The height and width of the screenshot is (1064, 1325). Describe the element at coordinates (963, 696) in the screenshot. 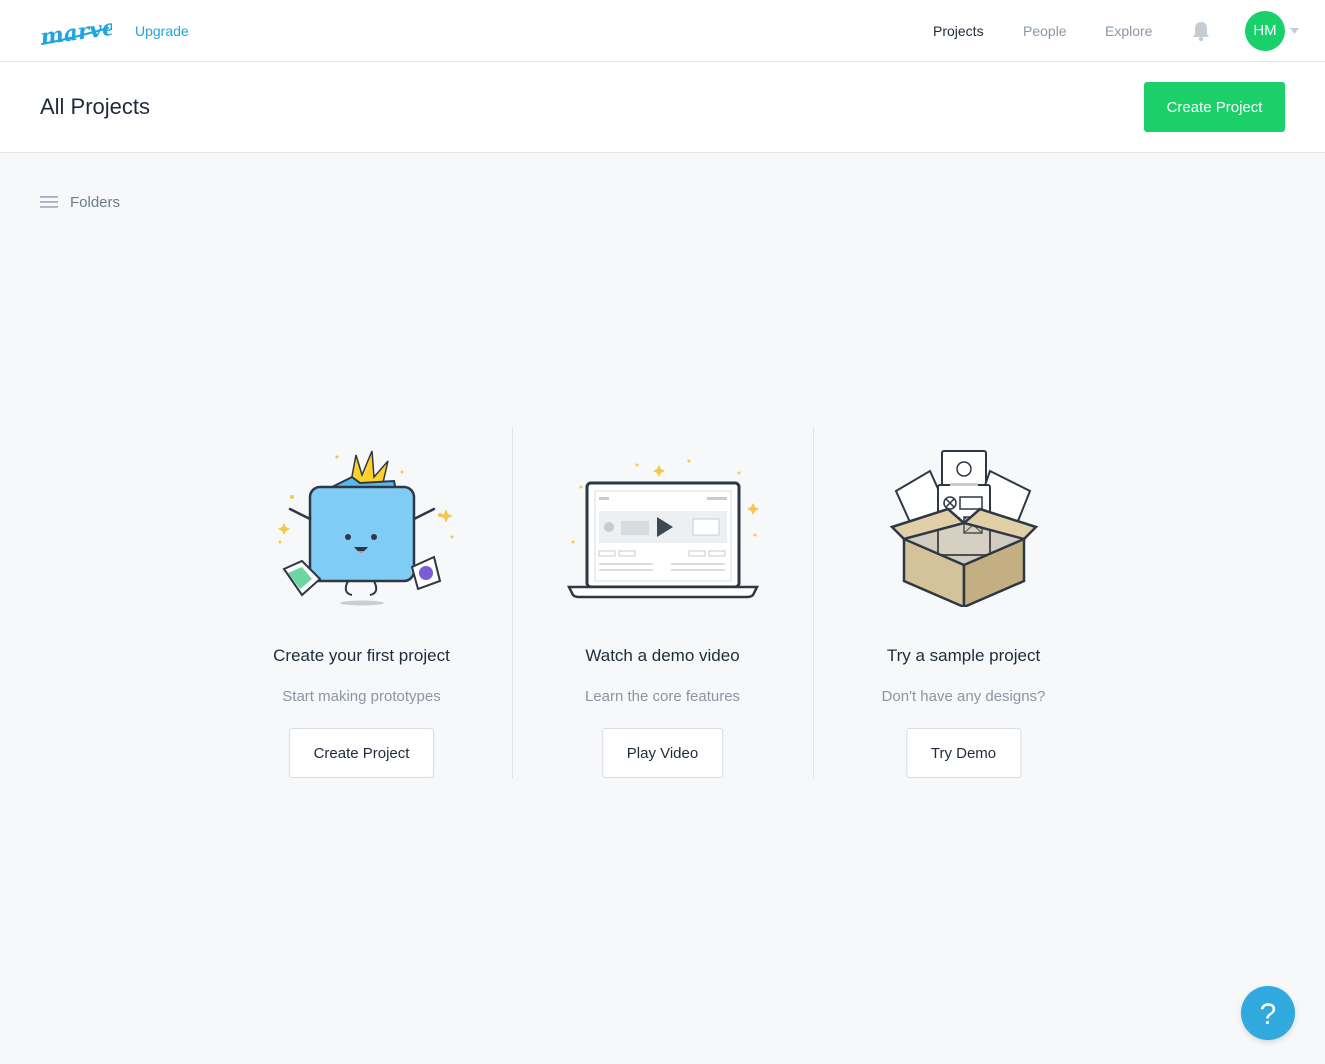

I see `card-subtitle: Don't have any designs?` at that location.